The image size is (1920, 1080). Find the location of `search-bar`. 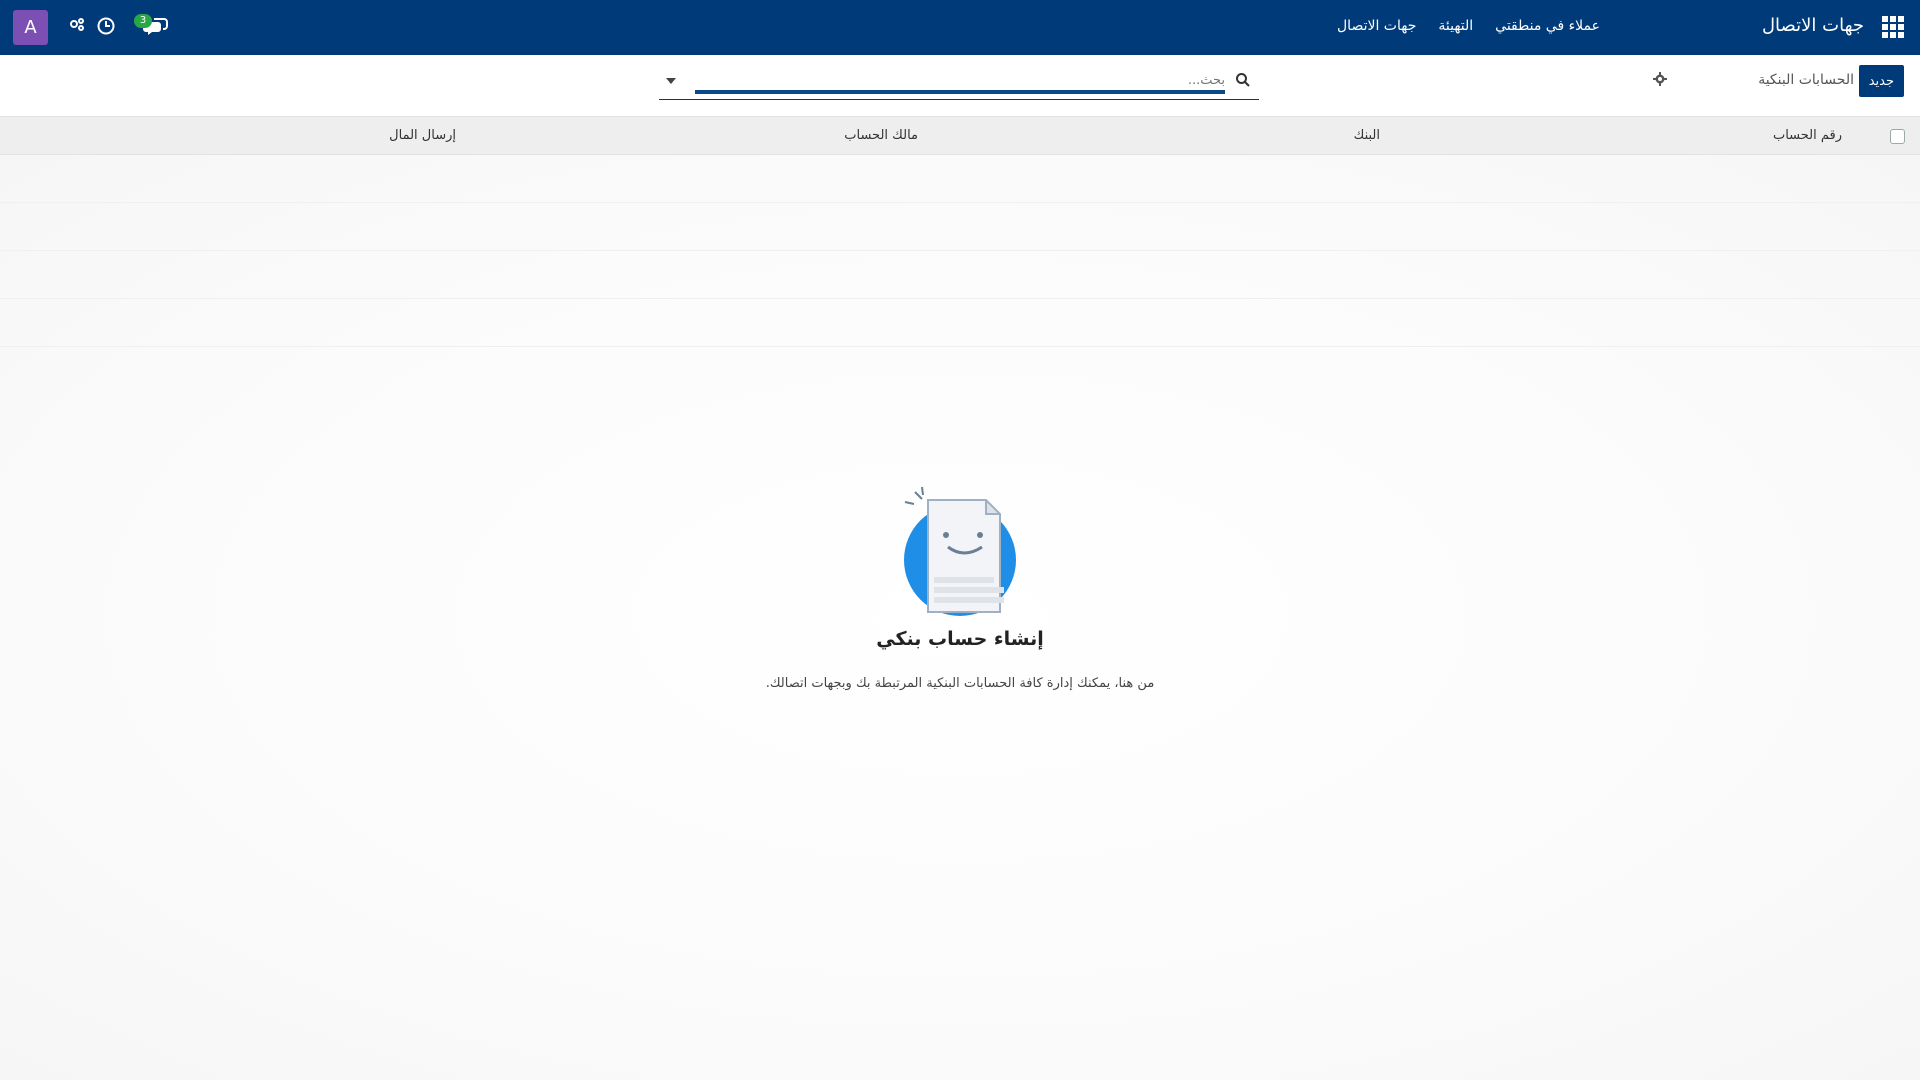

search-bar is located at coordinates (959, 82).